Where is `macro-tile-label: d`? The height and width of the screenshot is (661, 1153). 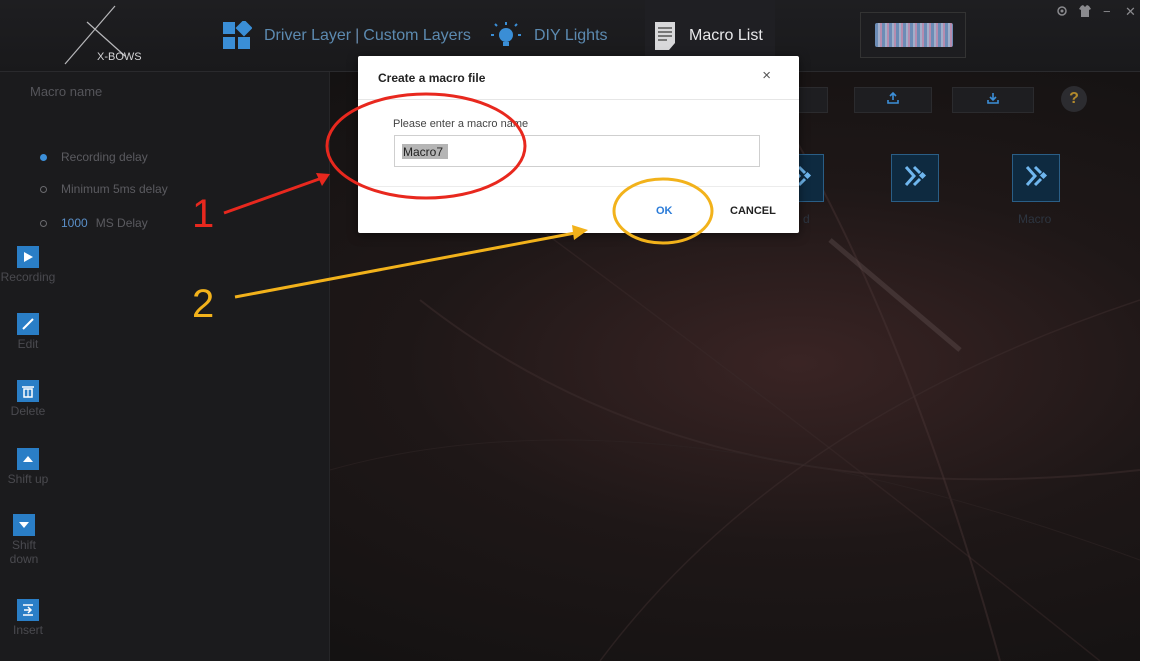 macro-tile-label: d is located at coordinates (806, 219).